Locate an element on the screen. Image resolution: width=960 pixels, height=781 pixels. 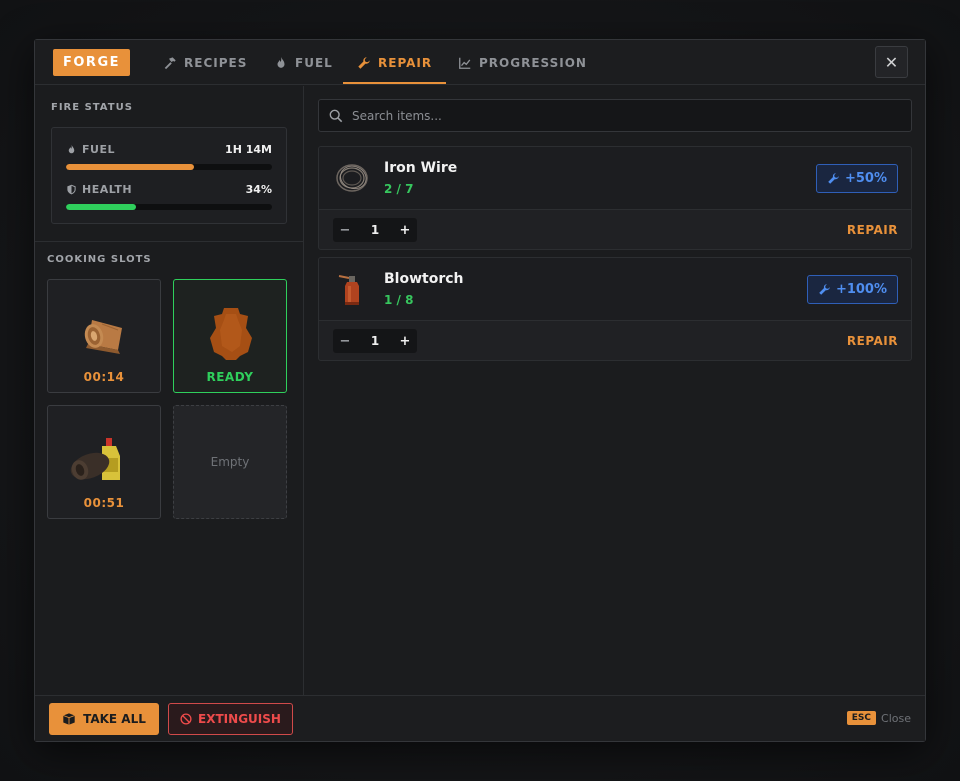
cloth-and-bottle-icon is located at coordinates (95, 459).